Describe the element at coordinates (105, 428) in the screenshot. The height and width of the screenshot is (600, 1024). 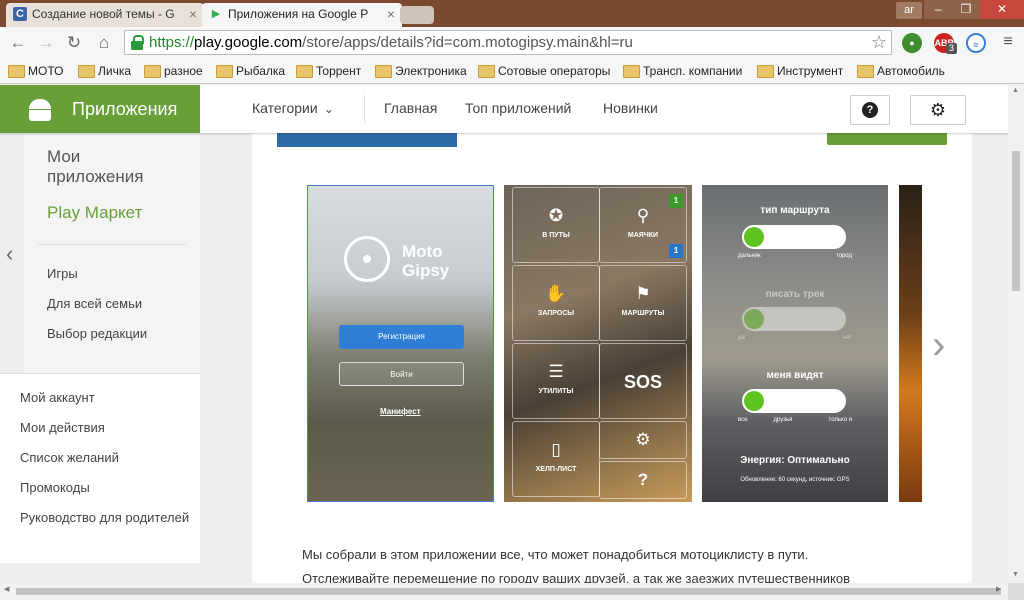
I see `account-item: Мои действия` at that location.